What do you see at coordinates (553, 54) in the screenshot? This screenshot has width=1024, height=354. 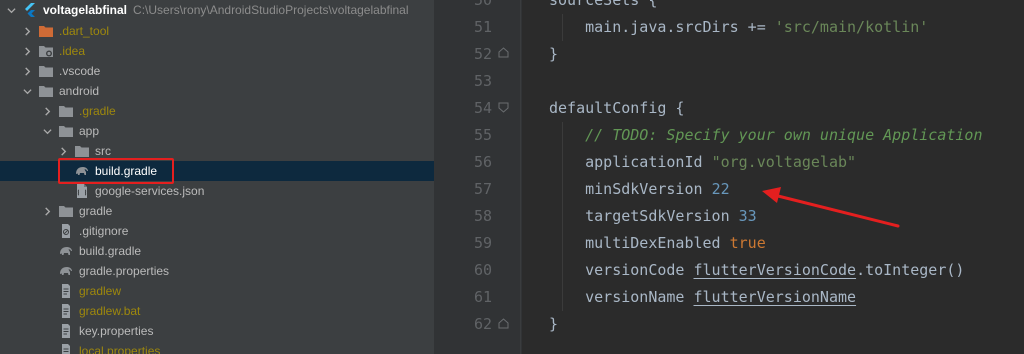 I see `code-line-52: }` at bounding box center [553, 54].